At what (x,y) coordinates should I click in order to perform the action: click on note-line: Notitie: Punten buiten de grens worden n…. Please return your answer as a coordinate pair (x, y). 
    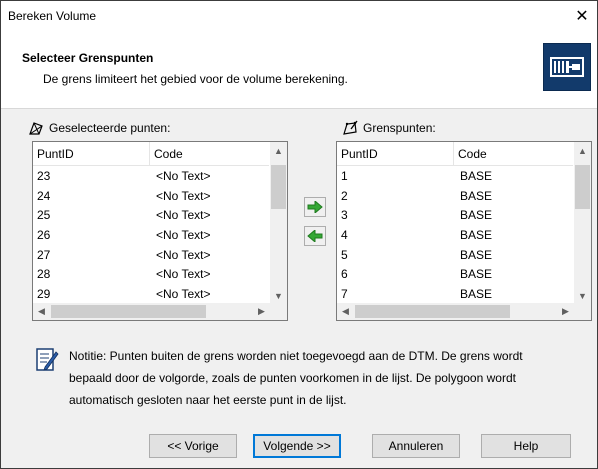
    Looking at the image, I should click on (296, 356).